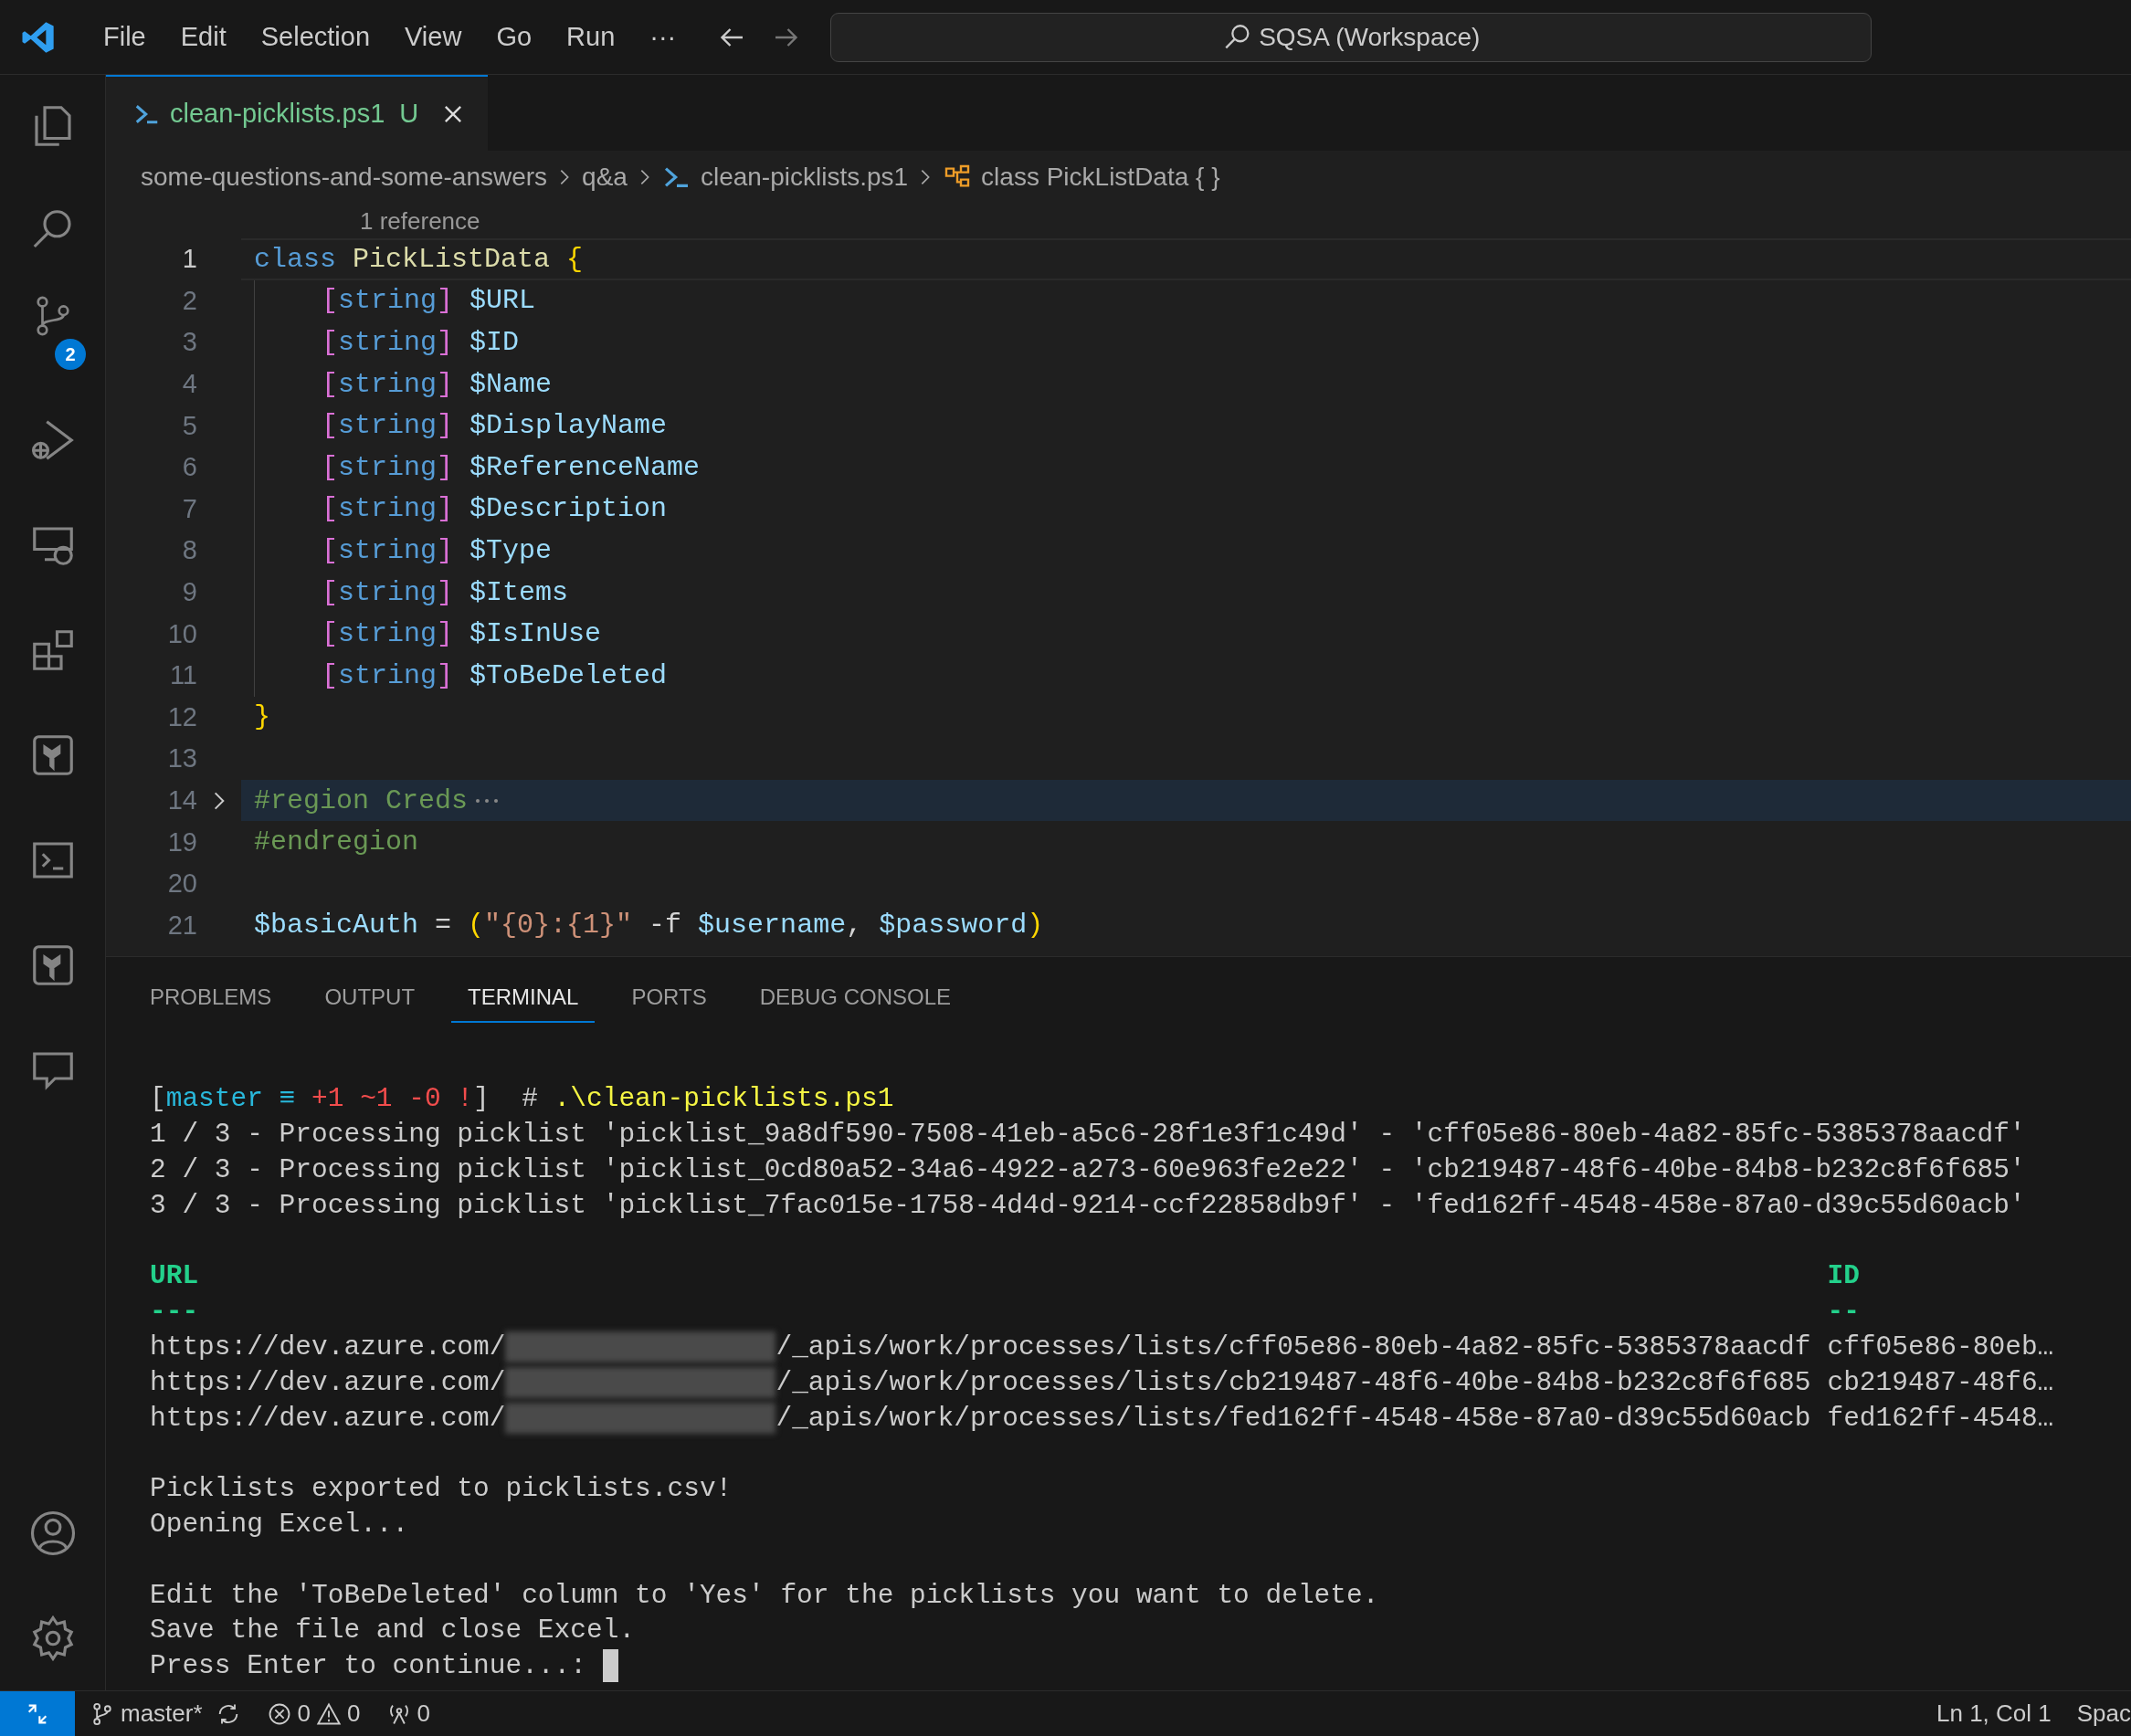 The image size is (2131, 1736). What do you see at coordinates (1844, 1276) in the screenshot?
I see `column-header: ID` at bounding box center [1844, 1276].